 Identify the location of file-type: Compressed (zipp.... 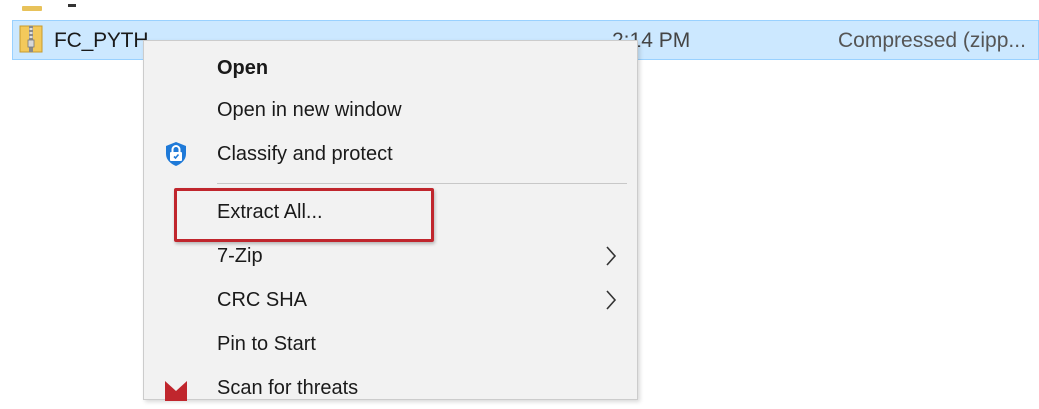
(932, 40).